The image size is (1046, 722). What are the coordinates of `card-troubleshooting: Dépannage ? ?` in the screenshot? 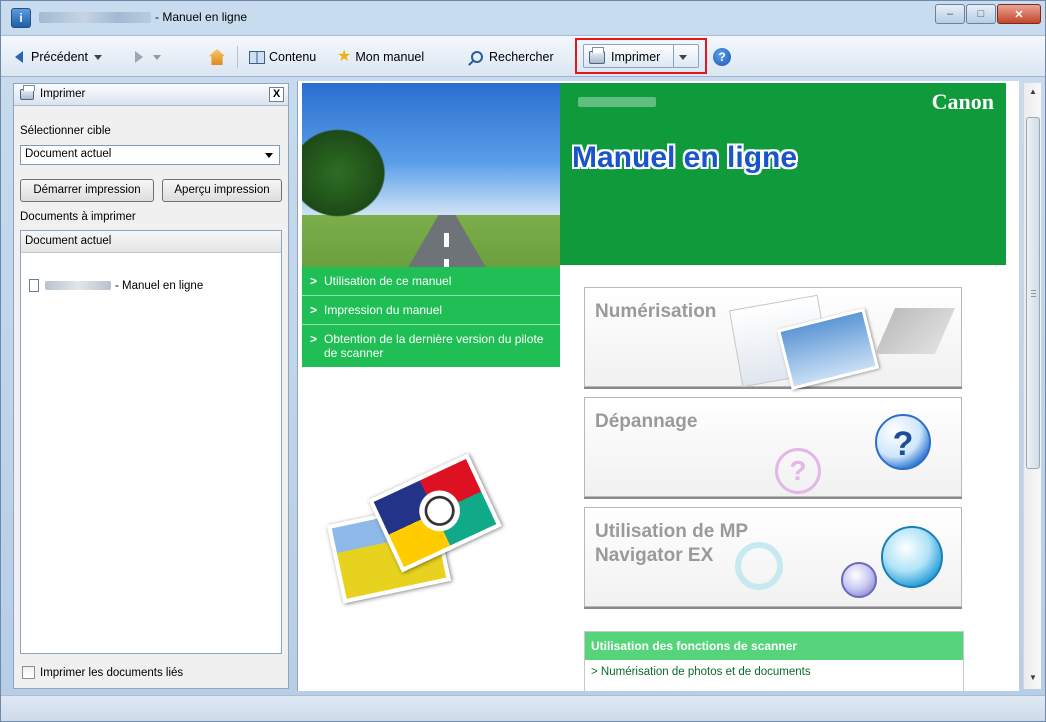 It's located at (773, 447).